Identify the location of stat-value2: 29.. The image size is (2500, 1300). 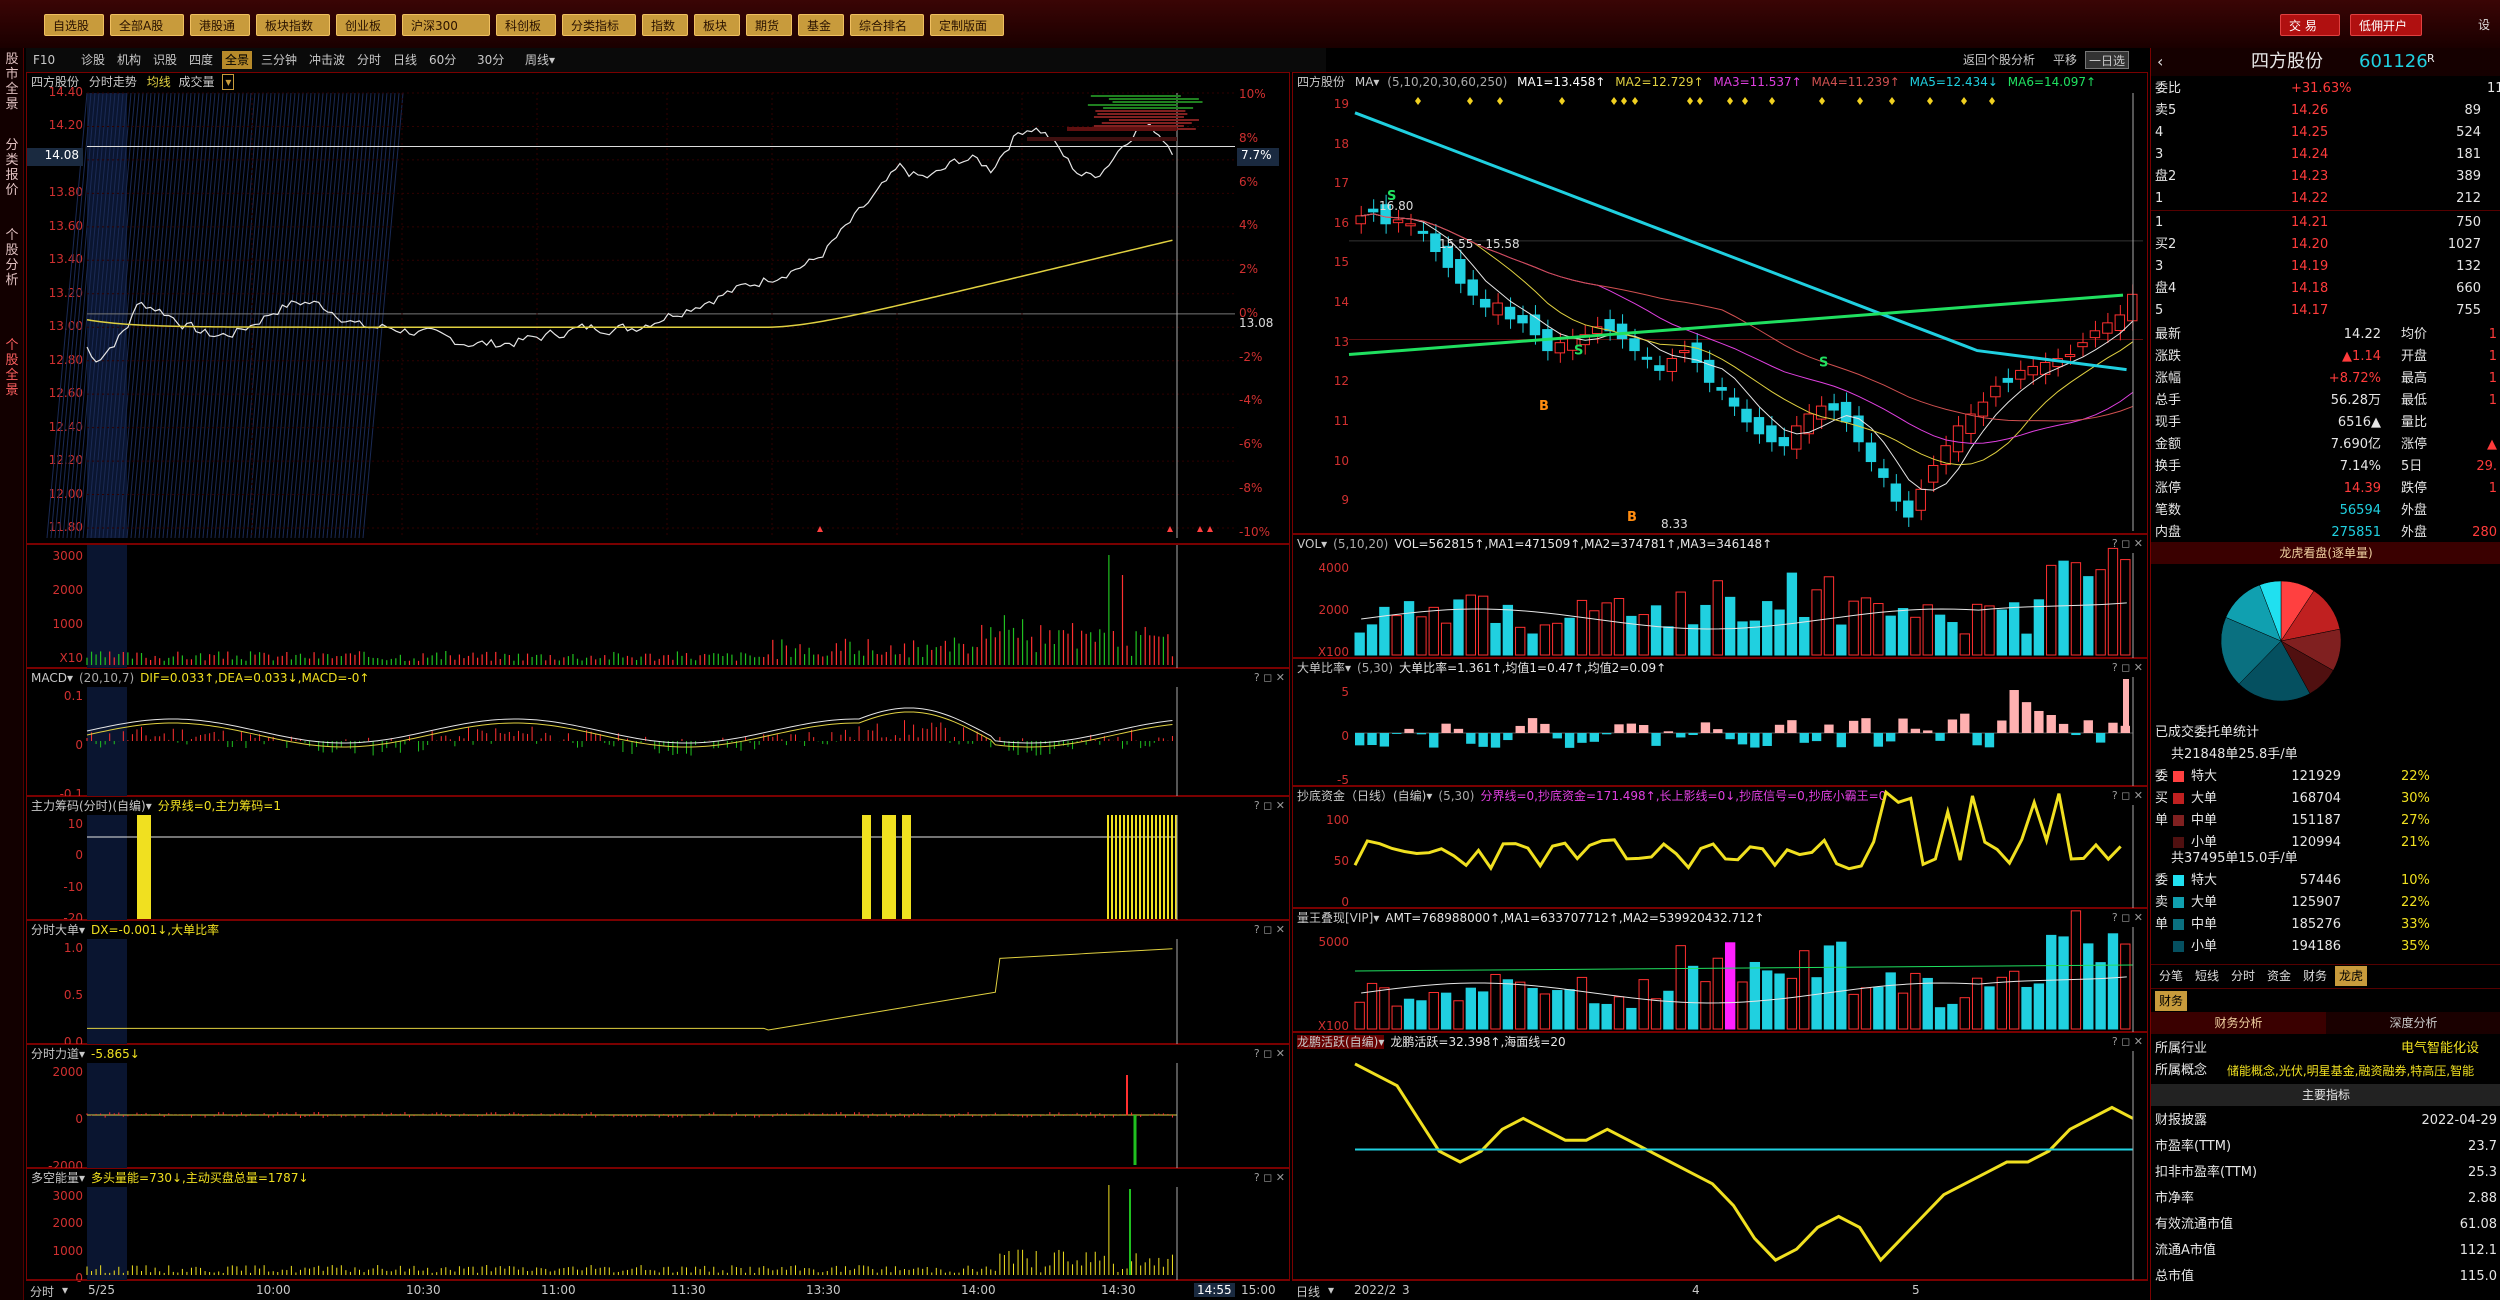
(2486, 466).